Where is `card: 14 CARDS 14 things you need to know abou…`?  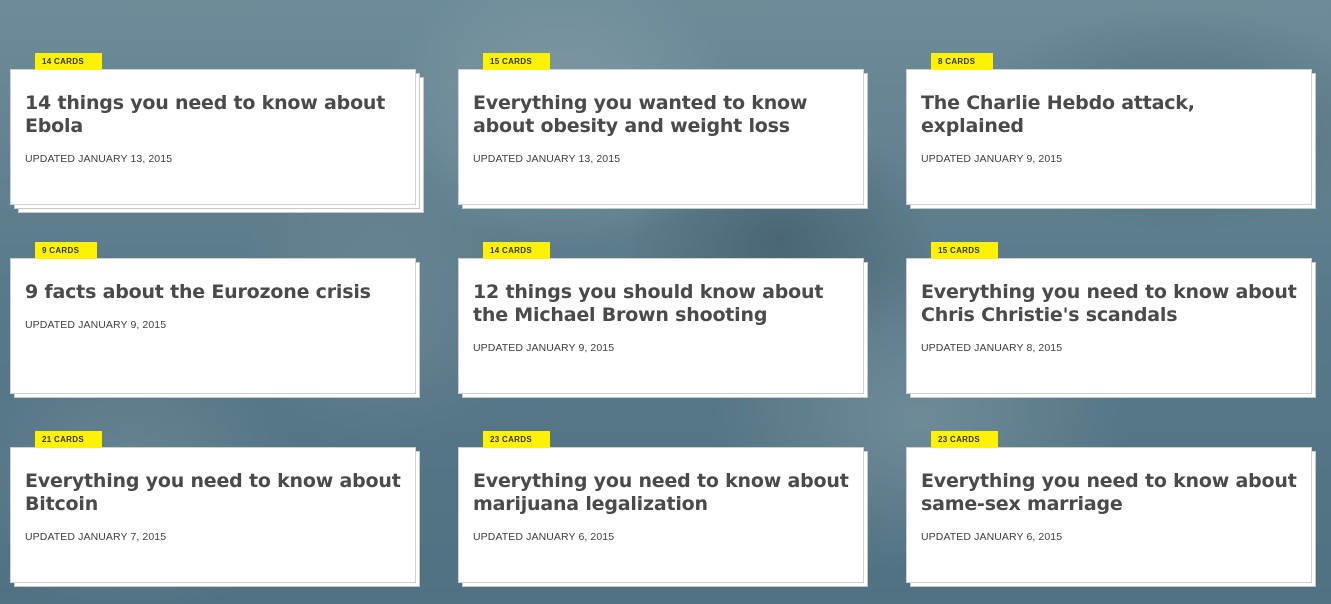 card: 14 CARDS 14 things you need to know abou… is located at coordinates (213, 129).